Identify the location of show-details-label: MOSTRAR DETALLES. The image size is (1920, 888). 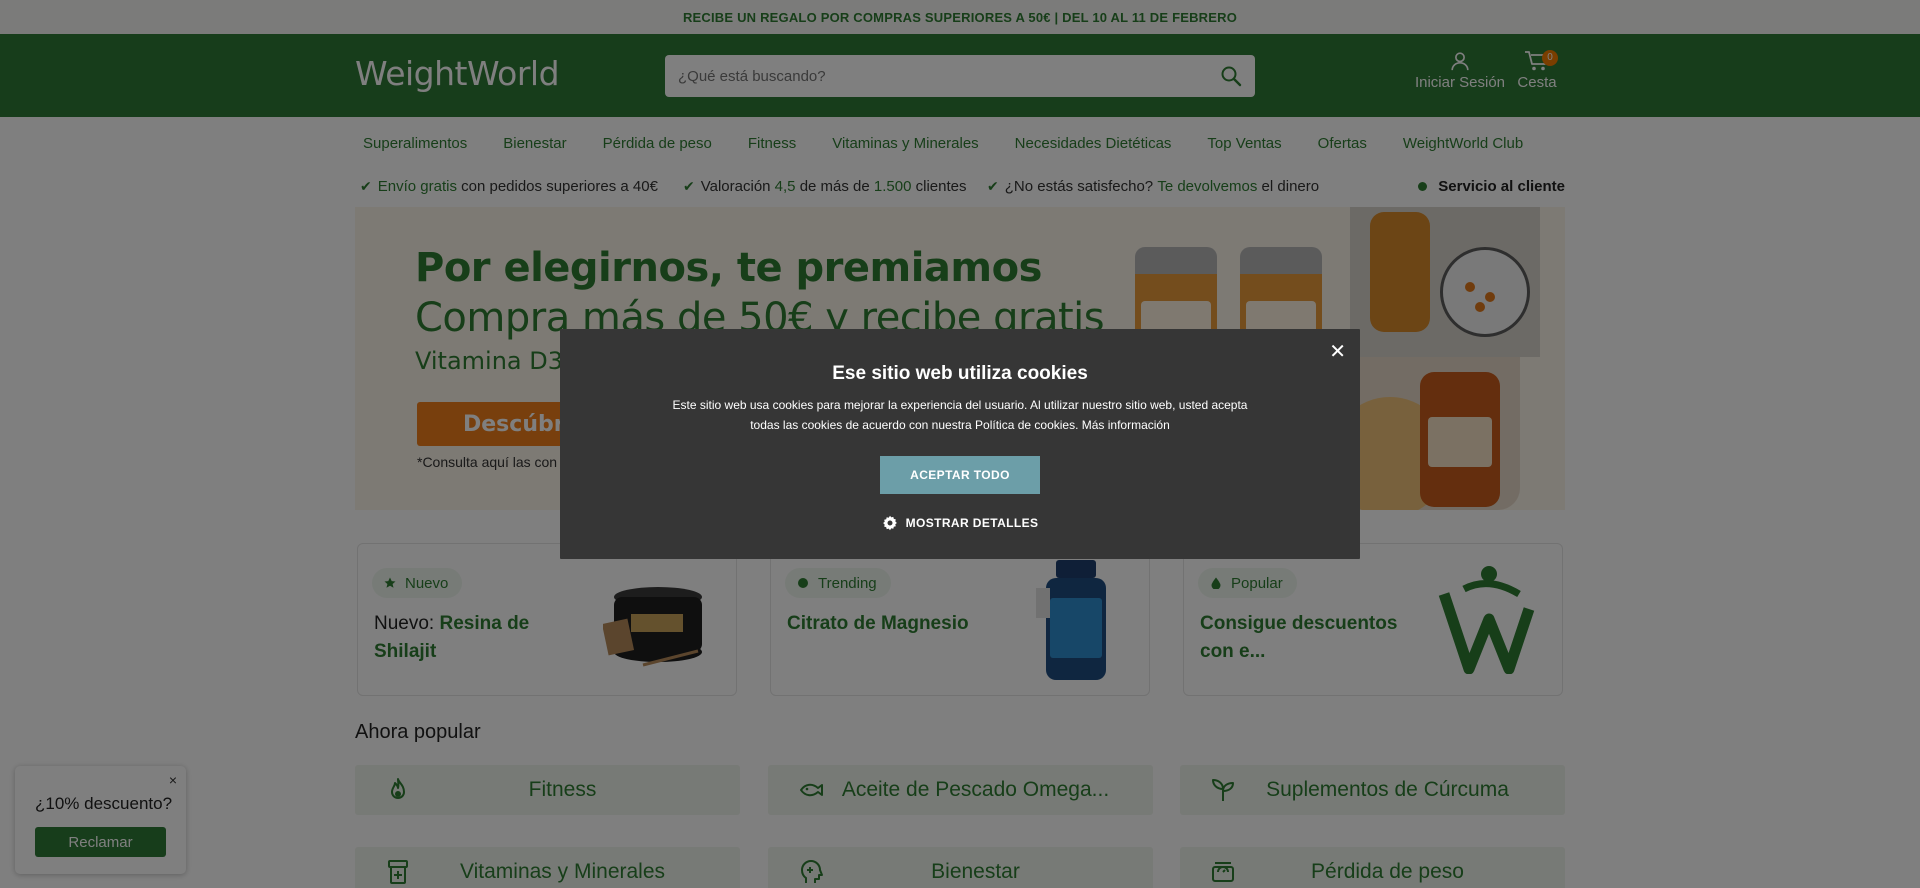
(972, 523).